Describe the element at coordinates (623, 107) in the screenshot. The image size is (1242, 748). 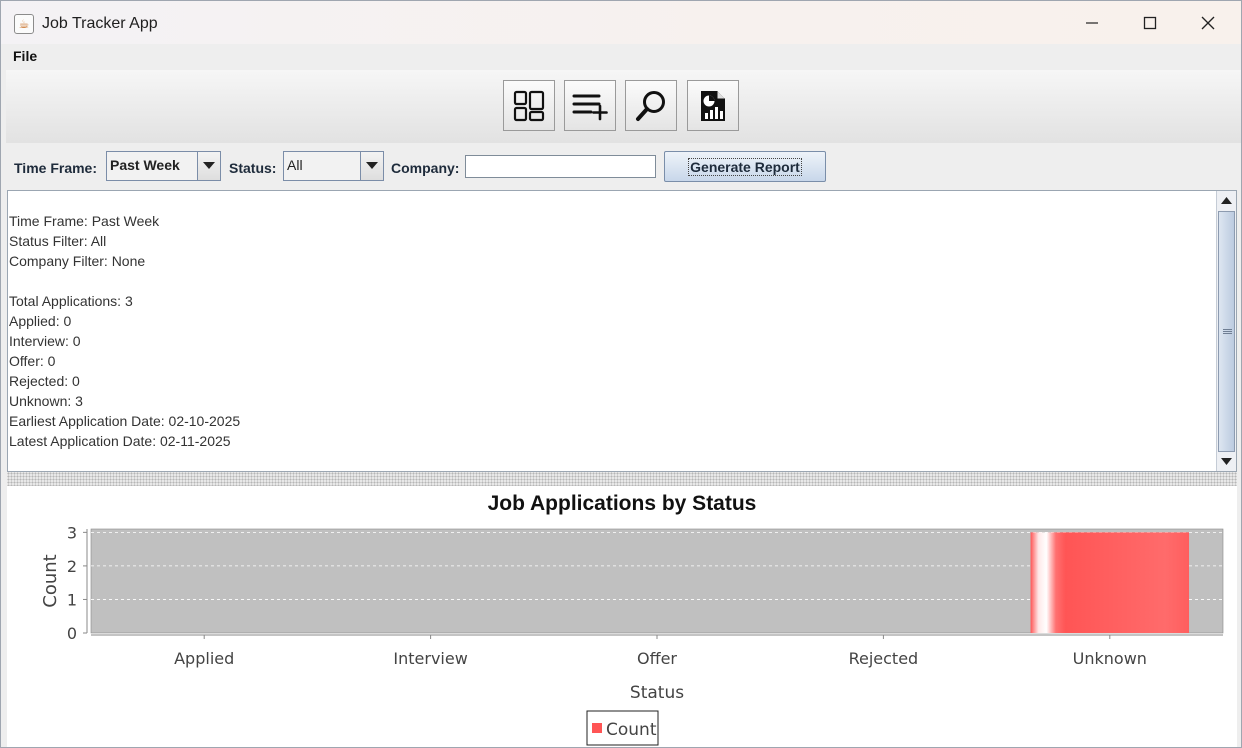
I see `toolbar` at that location.